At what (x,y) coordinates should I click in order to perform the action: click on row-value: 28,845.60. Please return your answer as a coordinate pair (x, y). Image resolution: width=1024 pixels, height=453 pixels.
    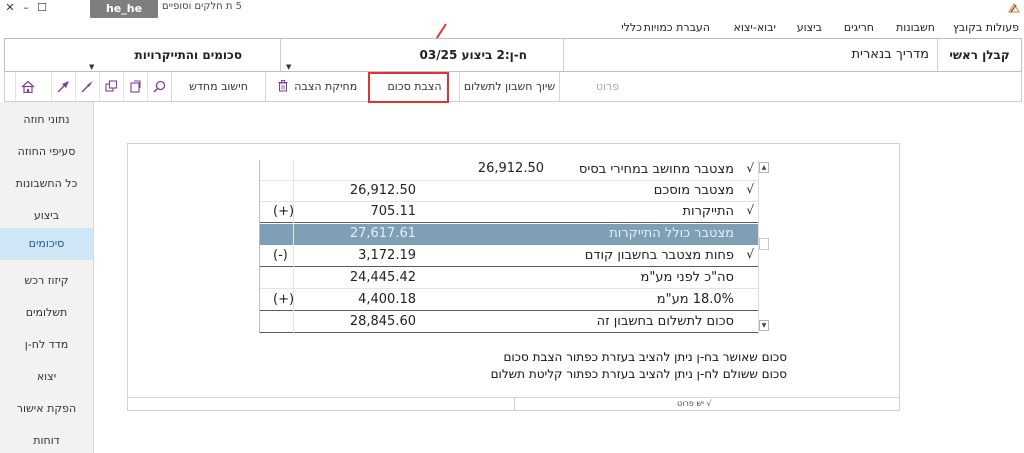
    Looking at the image, I should click on (382, 321).